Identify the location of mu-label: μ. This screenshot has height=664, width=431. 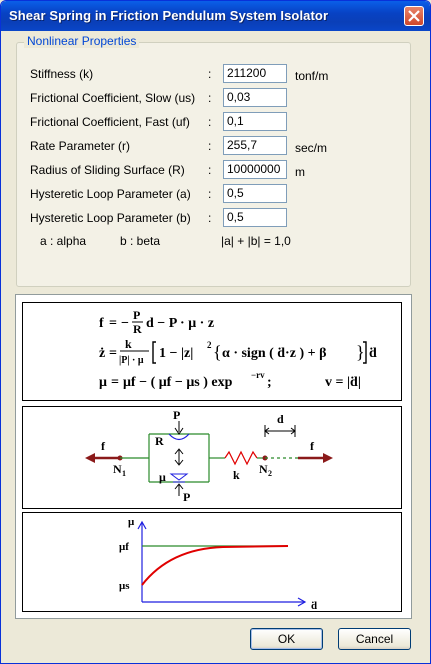
(162, 477).